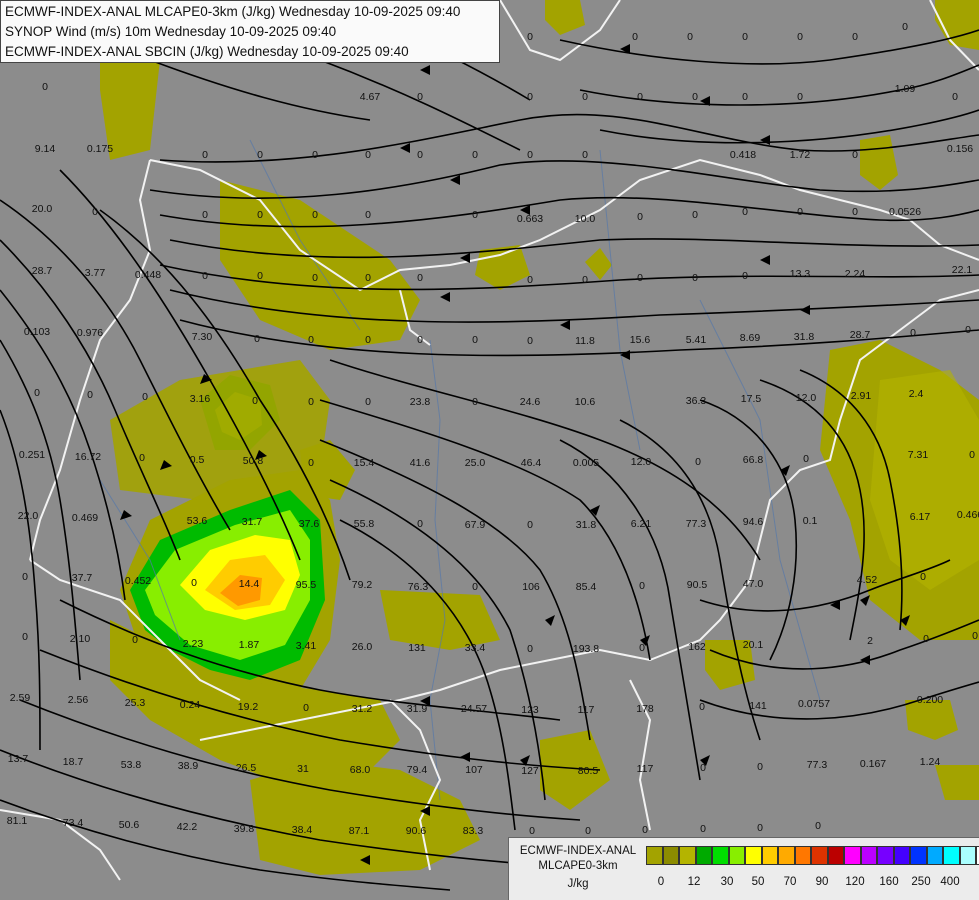 The height and width of the screenshot is (900, 979). What do you see at coordinates (417, 648) in the screenshot?
I see `sbcin-value: 131` at bounding box center [417, 648].